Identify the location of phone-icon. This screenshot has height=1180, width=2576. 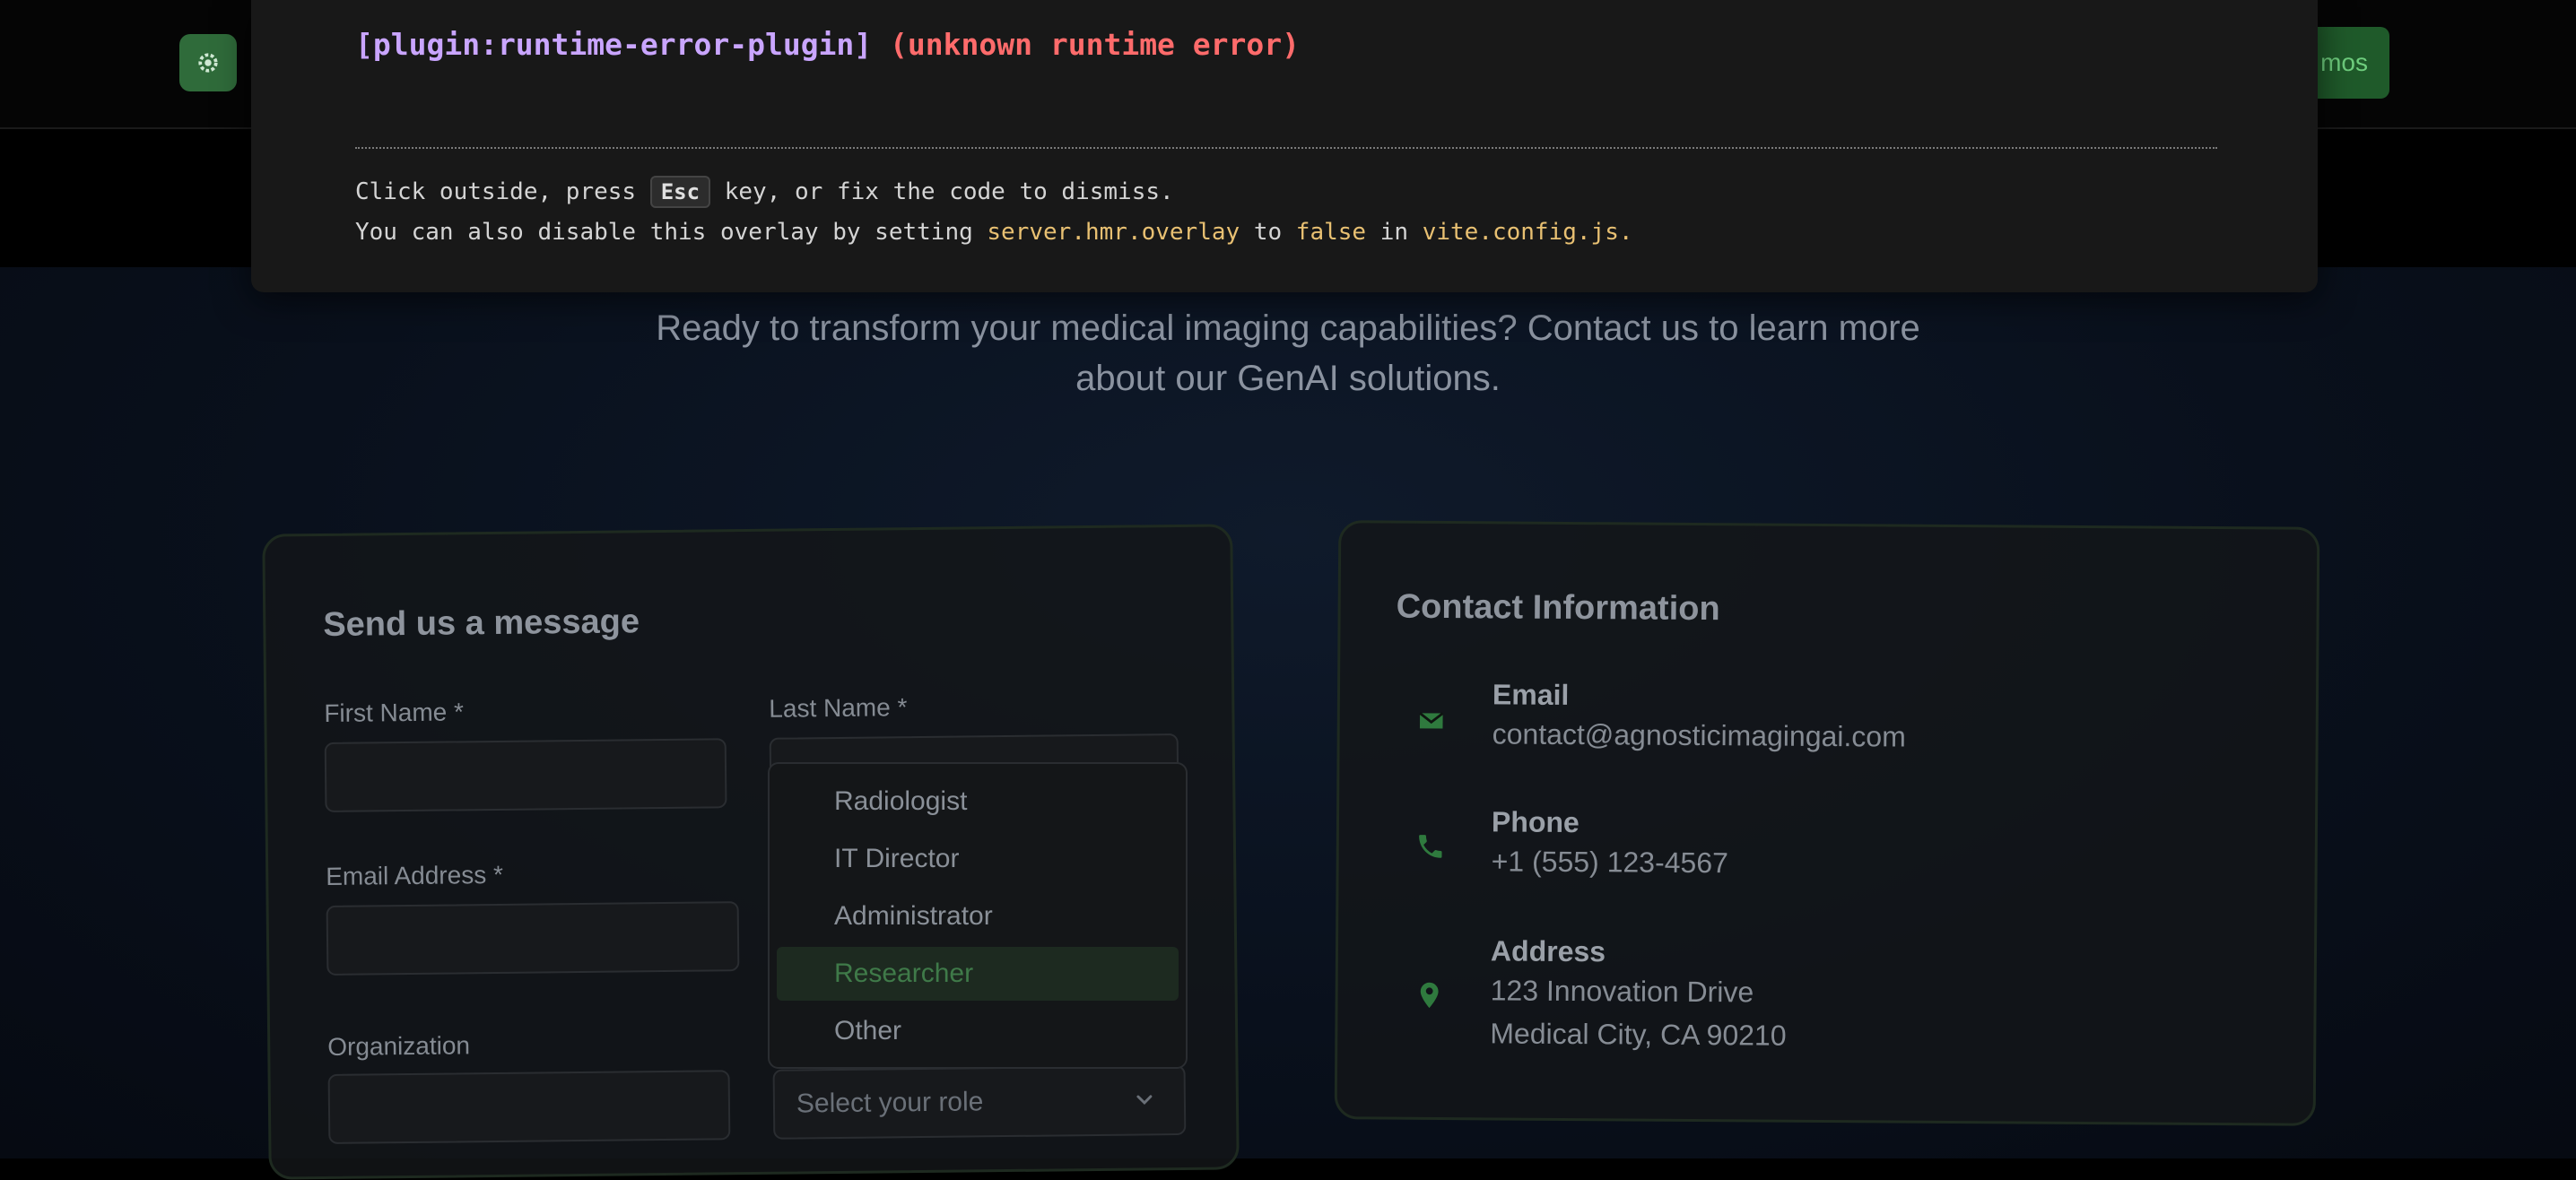
(1431, 846).